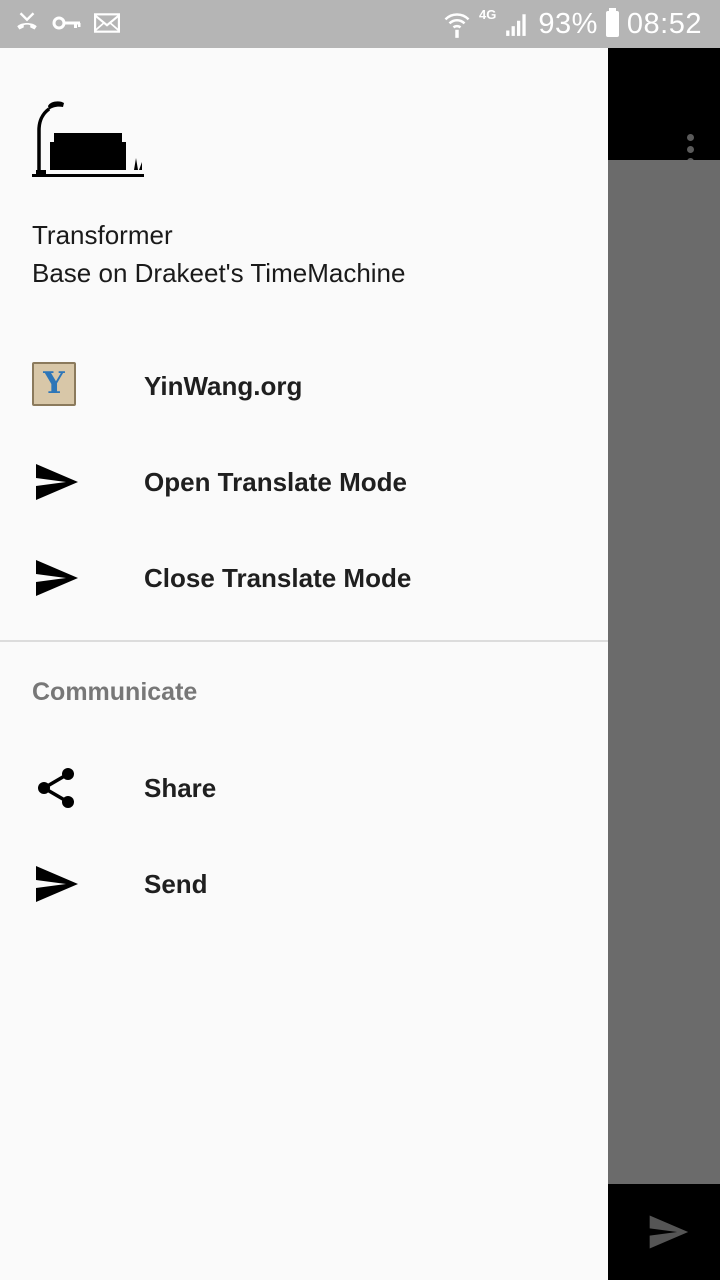 Image resolution: width=720 pixels, height=1280 pixels. I want to click on status-left-icons, so click(67, 23).